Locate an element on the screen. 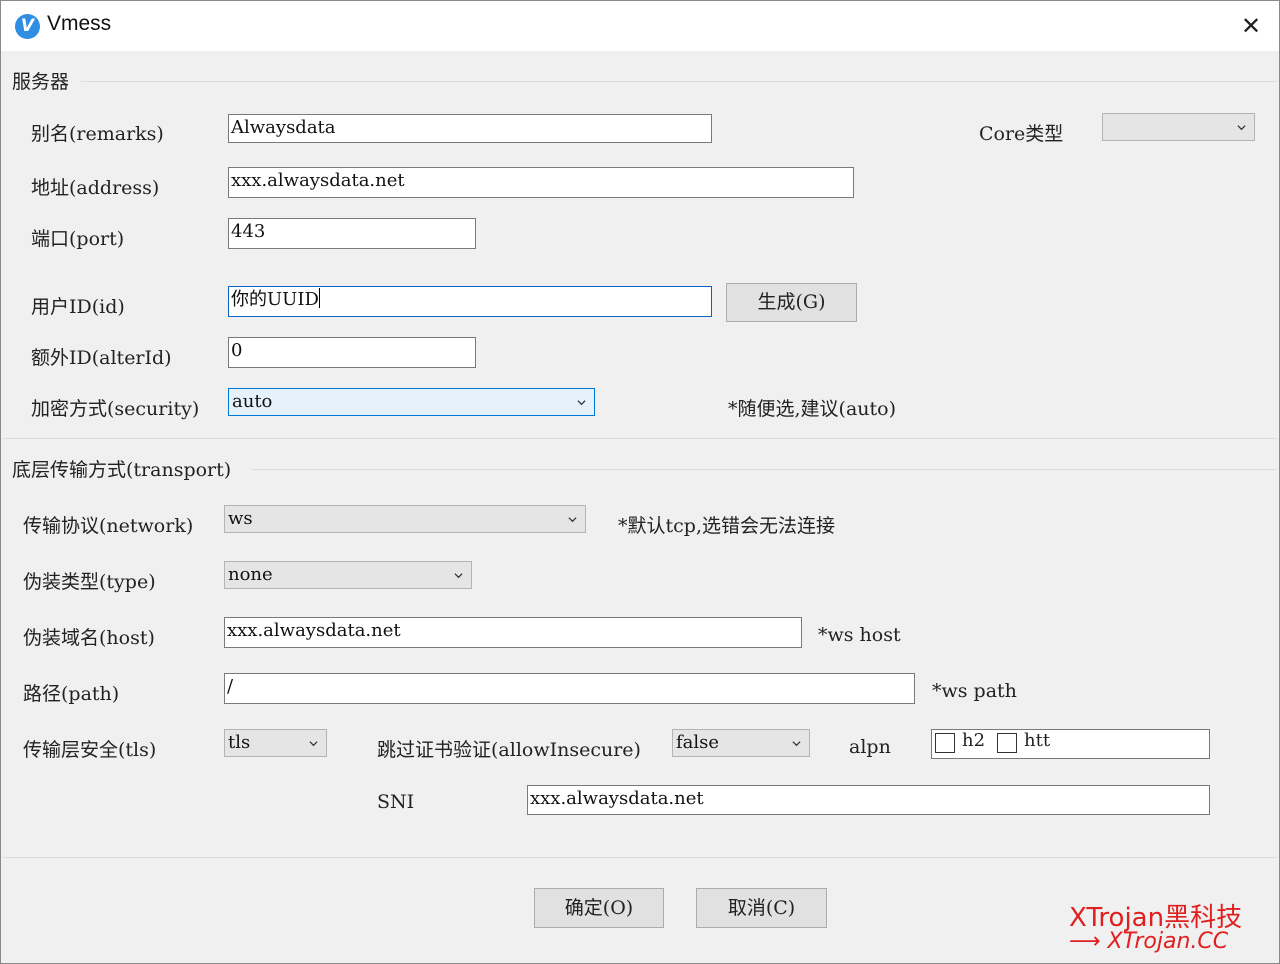  server-section-divider is located at coordinates (679, 81).